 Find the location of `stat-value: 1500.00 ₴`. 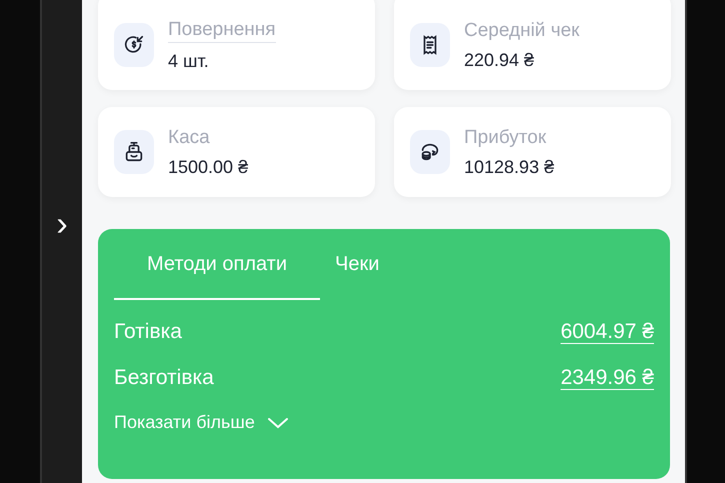

stat-value: 1500.00 ₴ is located at coordinates (208, 167).